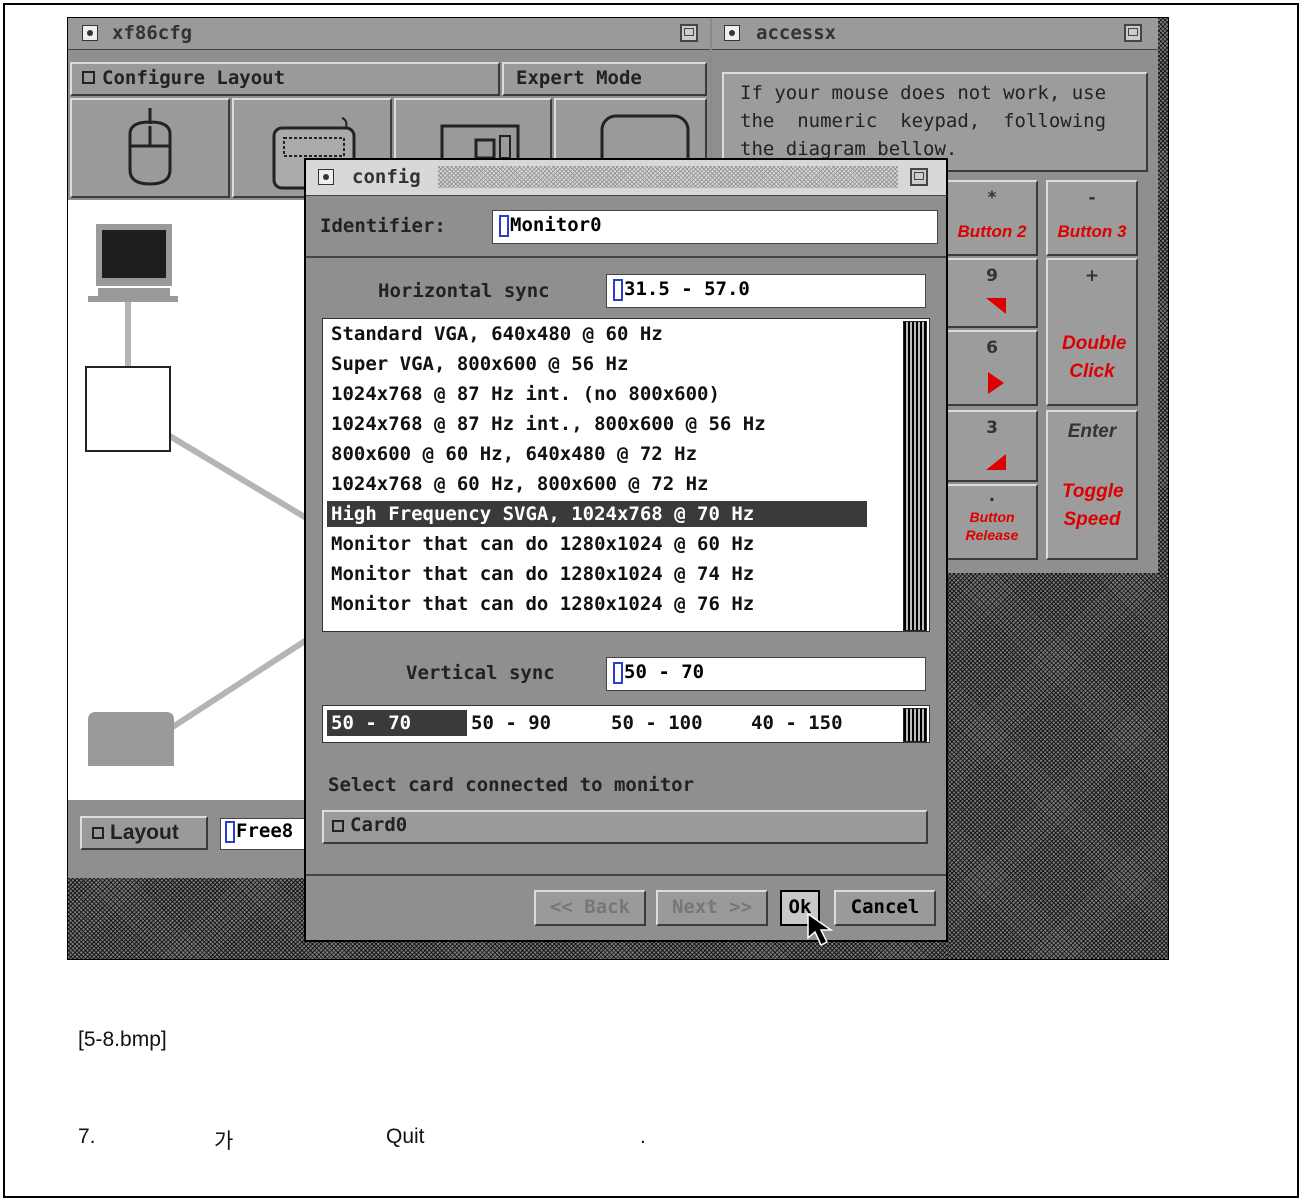 This screenshot has height=1203, width=1306. I want to click on xf86cfg-title: xf86cfg, so click(152, 33).